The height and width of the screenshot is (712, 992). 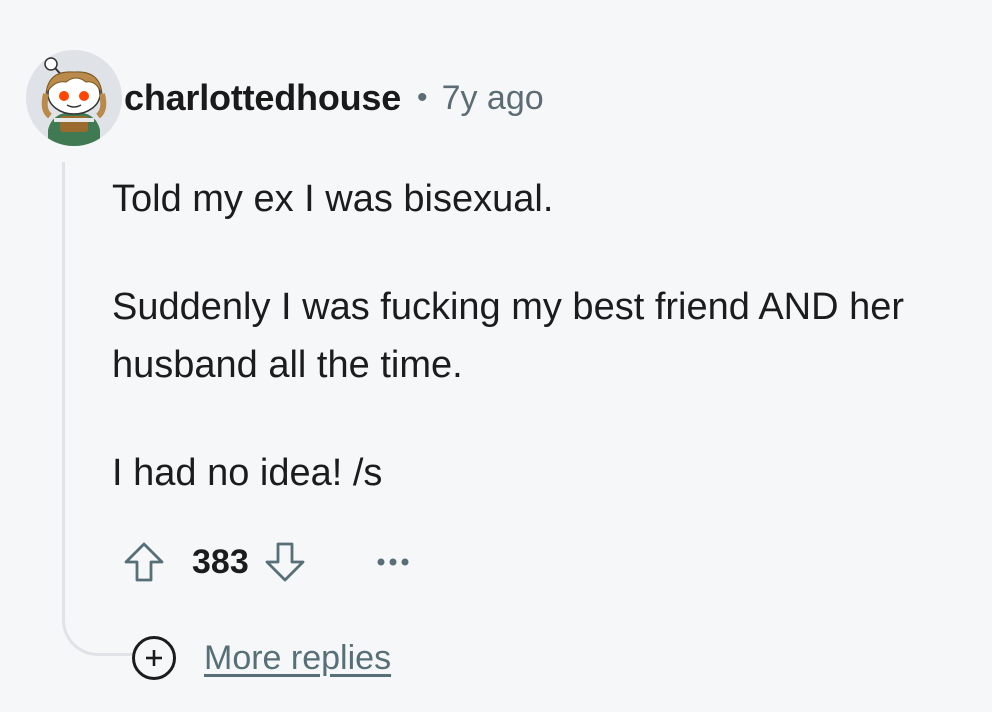 I want to click on user-avatar, so click(x=74, y=98).